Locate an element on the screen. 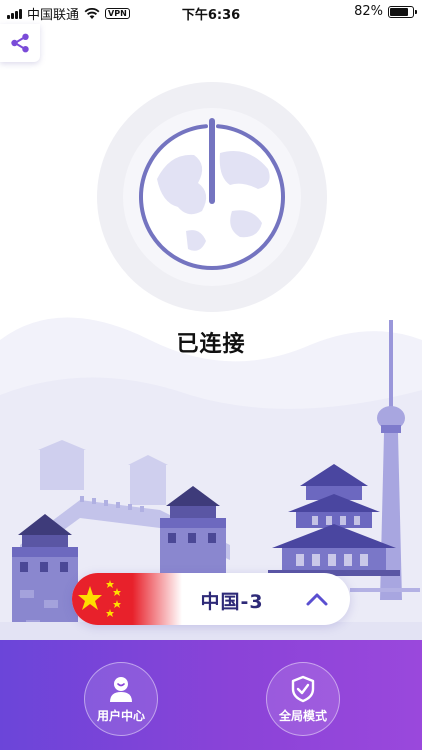  share-icon is located at coordinates (20, 43).